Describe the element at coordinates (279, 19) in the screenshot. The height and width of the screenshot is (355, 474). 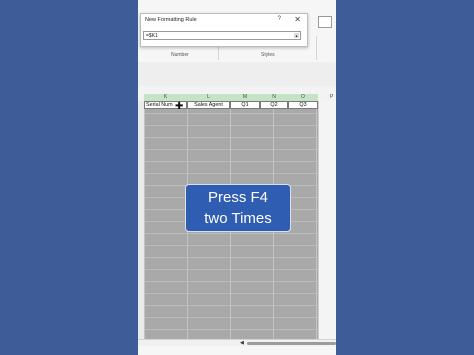
I see `help-button: ?` at that location.